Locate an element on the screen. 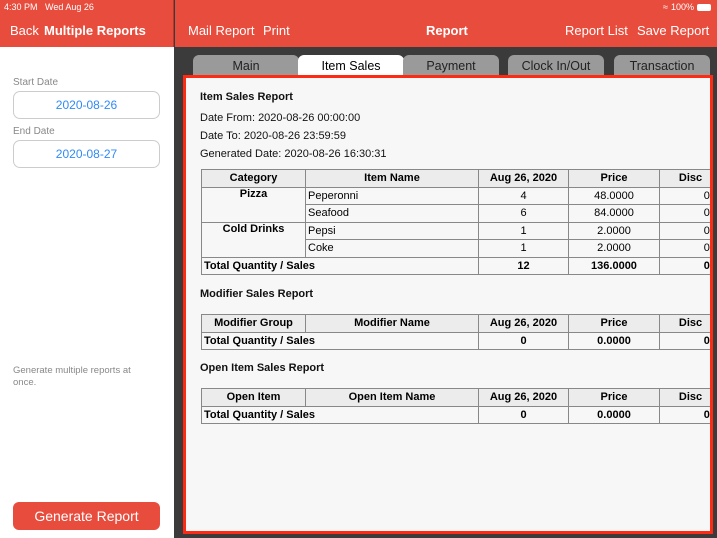 The height and width of the screenshot is (538, 717). qty-cell: 4 is located at coordinates (523, 195).